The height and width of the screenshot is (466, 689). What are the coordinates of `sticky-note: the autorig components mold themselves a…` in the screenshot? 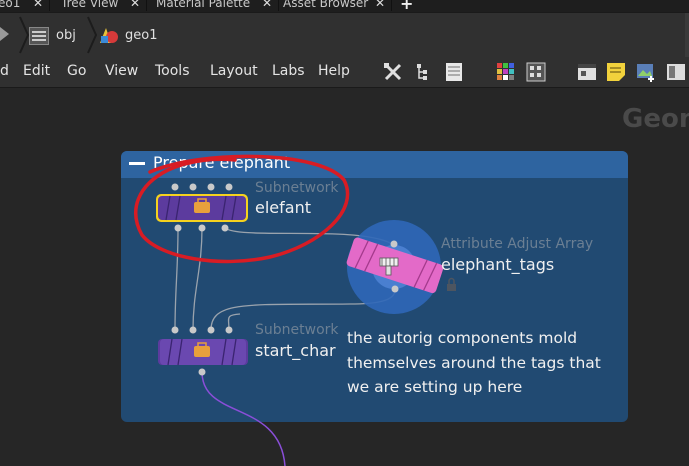 It's located at (482, 363).